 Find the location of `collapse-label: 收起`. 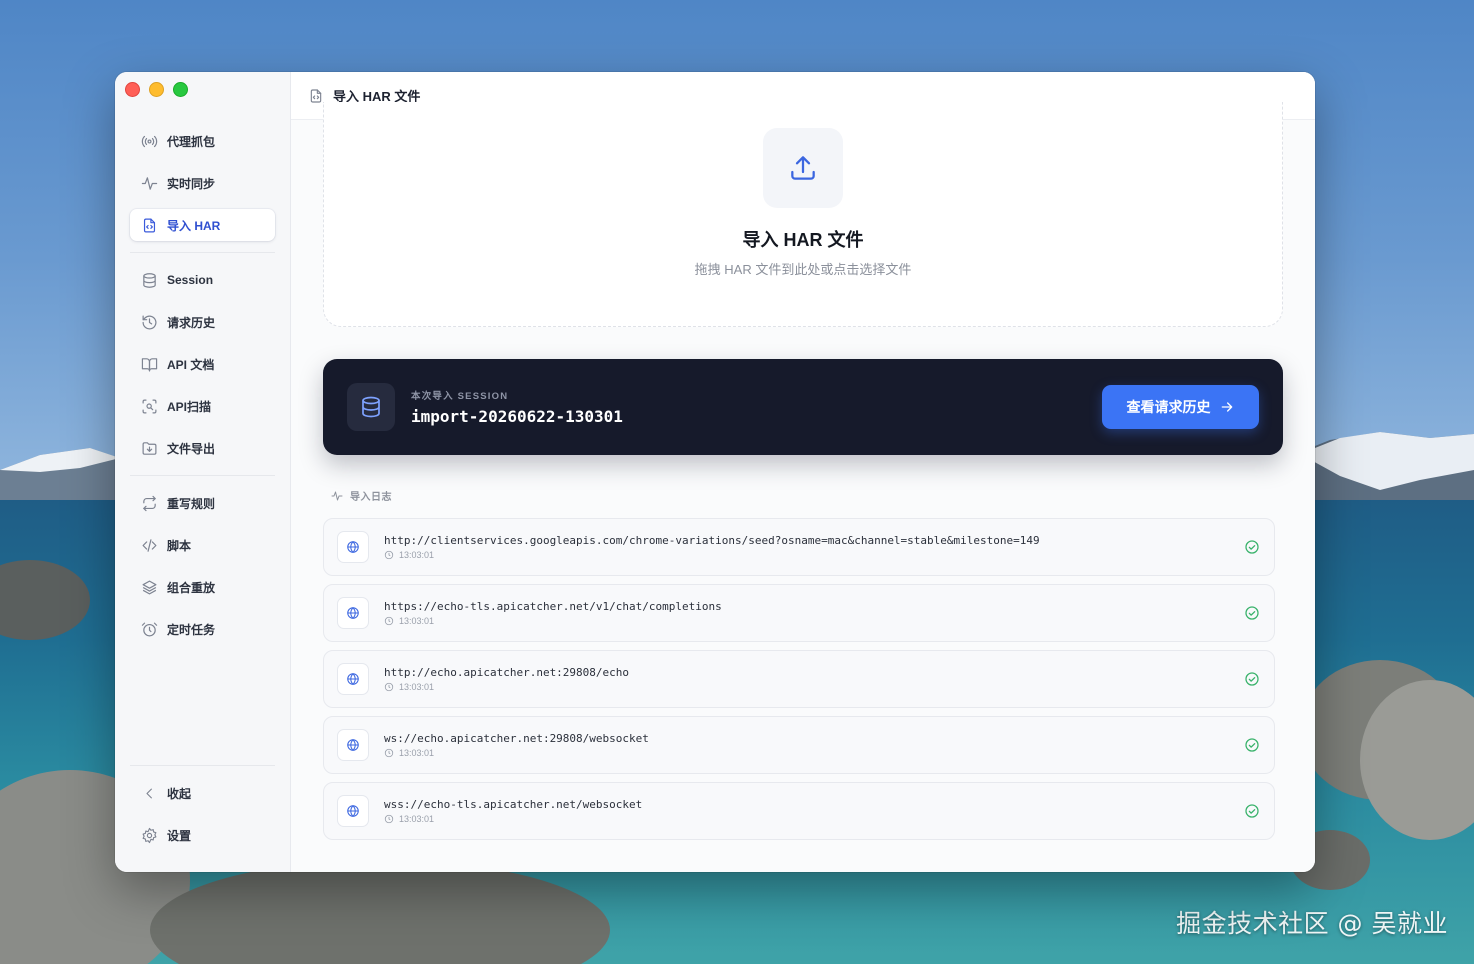

collapse-label: 收起 is located at coordinates (179, 793).